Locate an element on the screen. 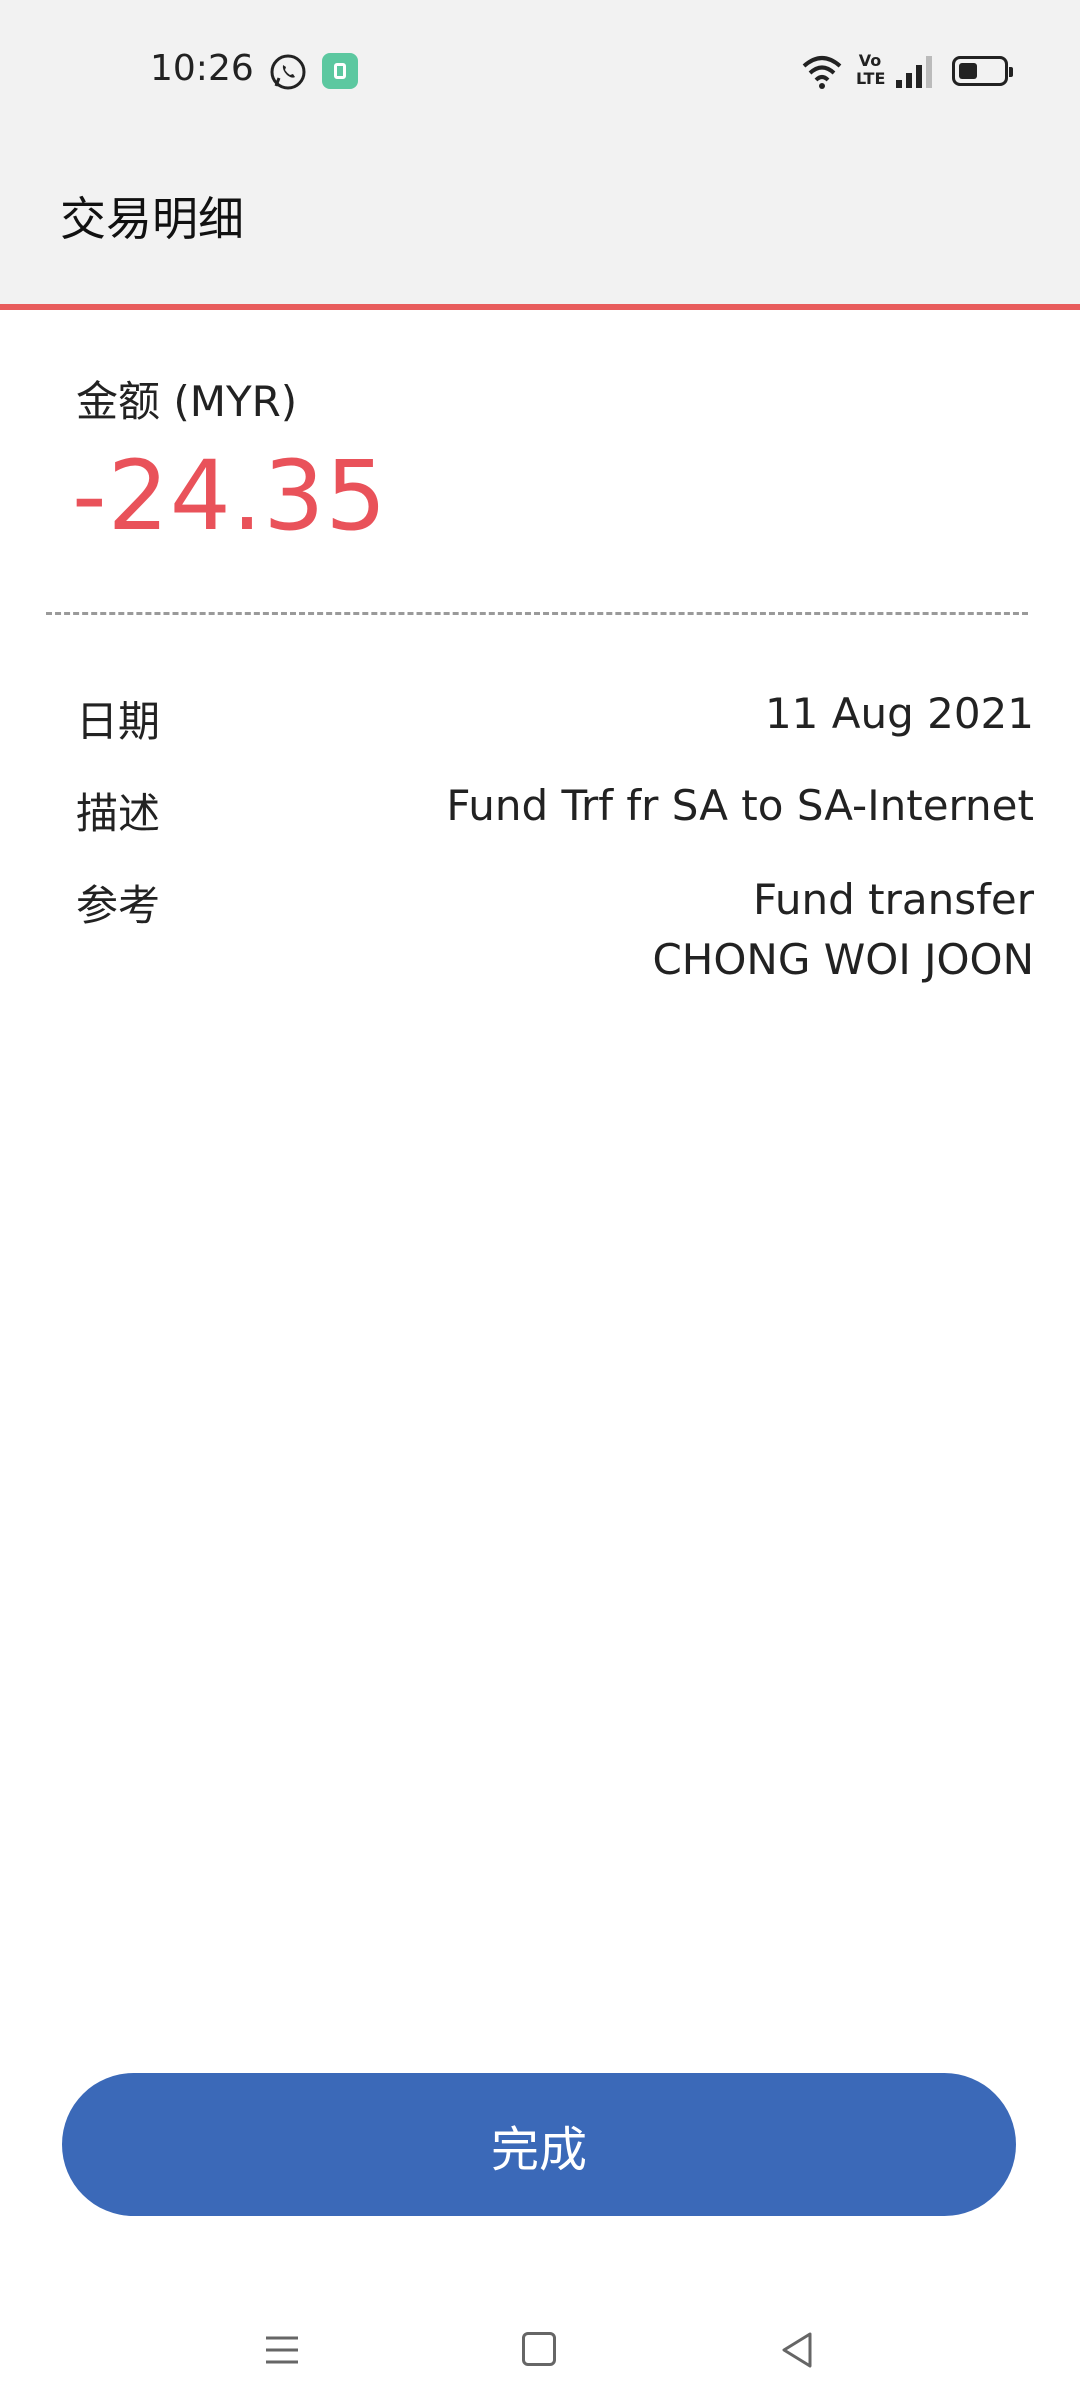 Image resolution: width=1080 pixels, height=2400 pixels. home-icon is located at coordinates (539, 2349).